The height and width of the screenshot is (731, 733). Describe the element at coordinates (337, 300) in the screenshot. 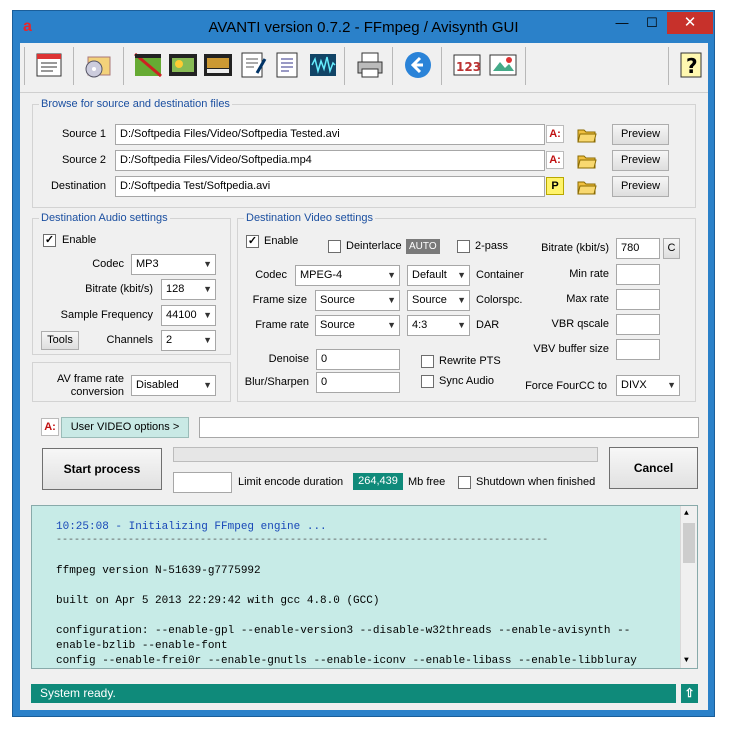

I see `frame-size-value: Source` at that location.